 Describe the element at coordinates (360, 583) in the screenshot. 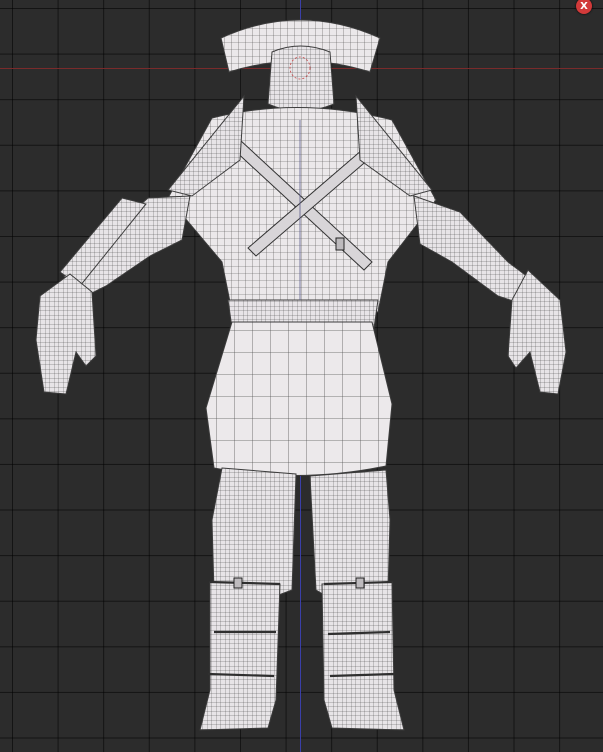

I see `buckle-right-boot` at that location.